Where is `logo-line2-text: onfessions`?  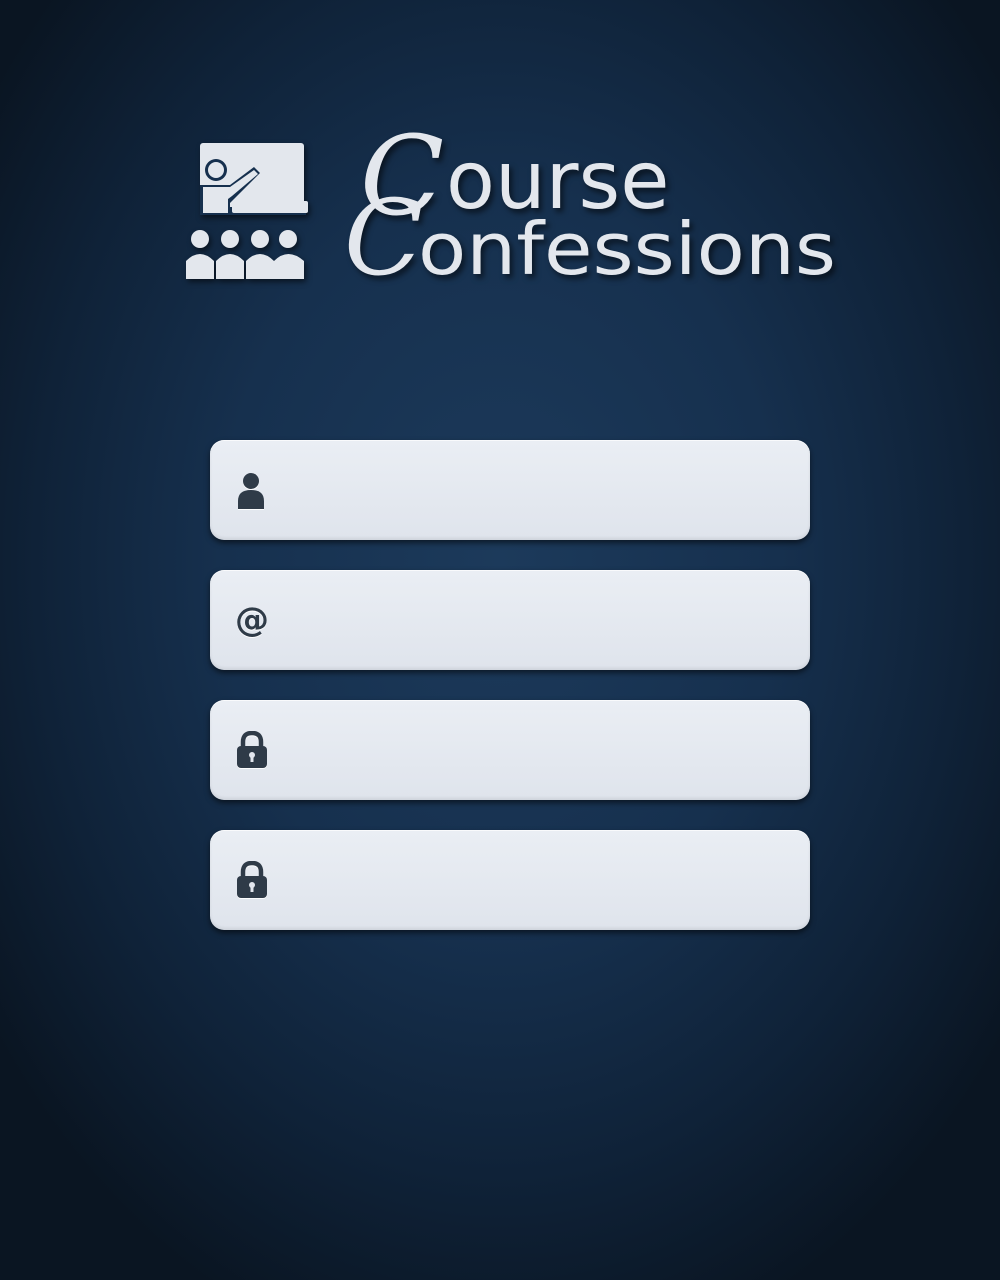 logo-line2-text: onfessions is located at coordinates (627, 249).